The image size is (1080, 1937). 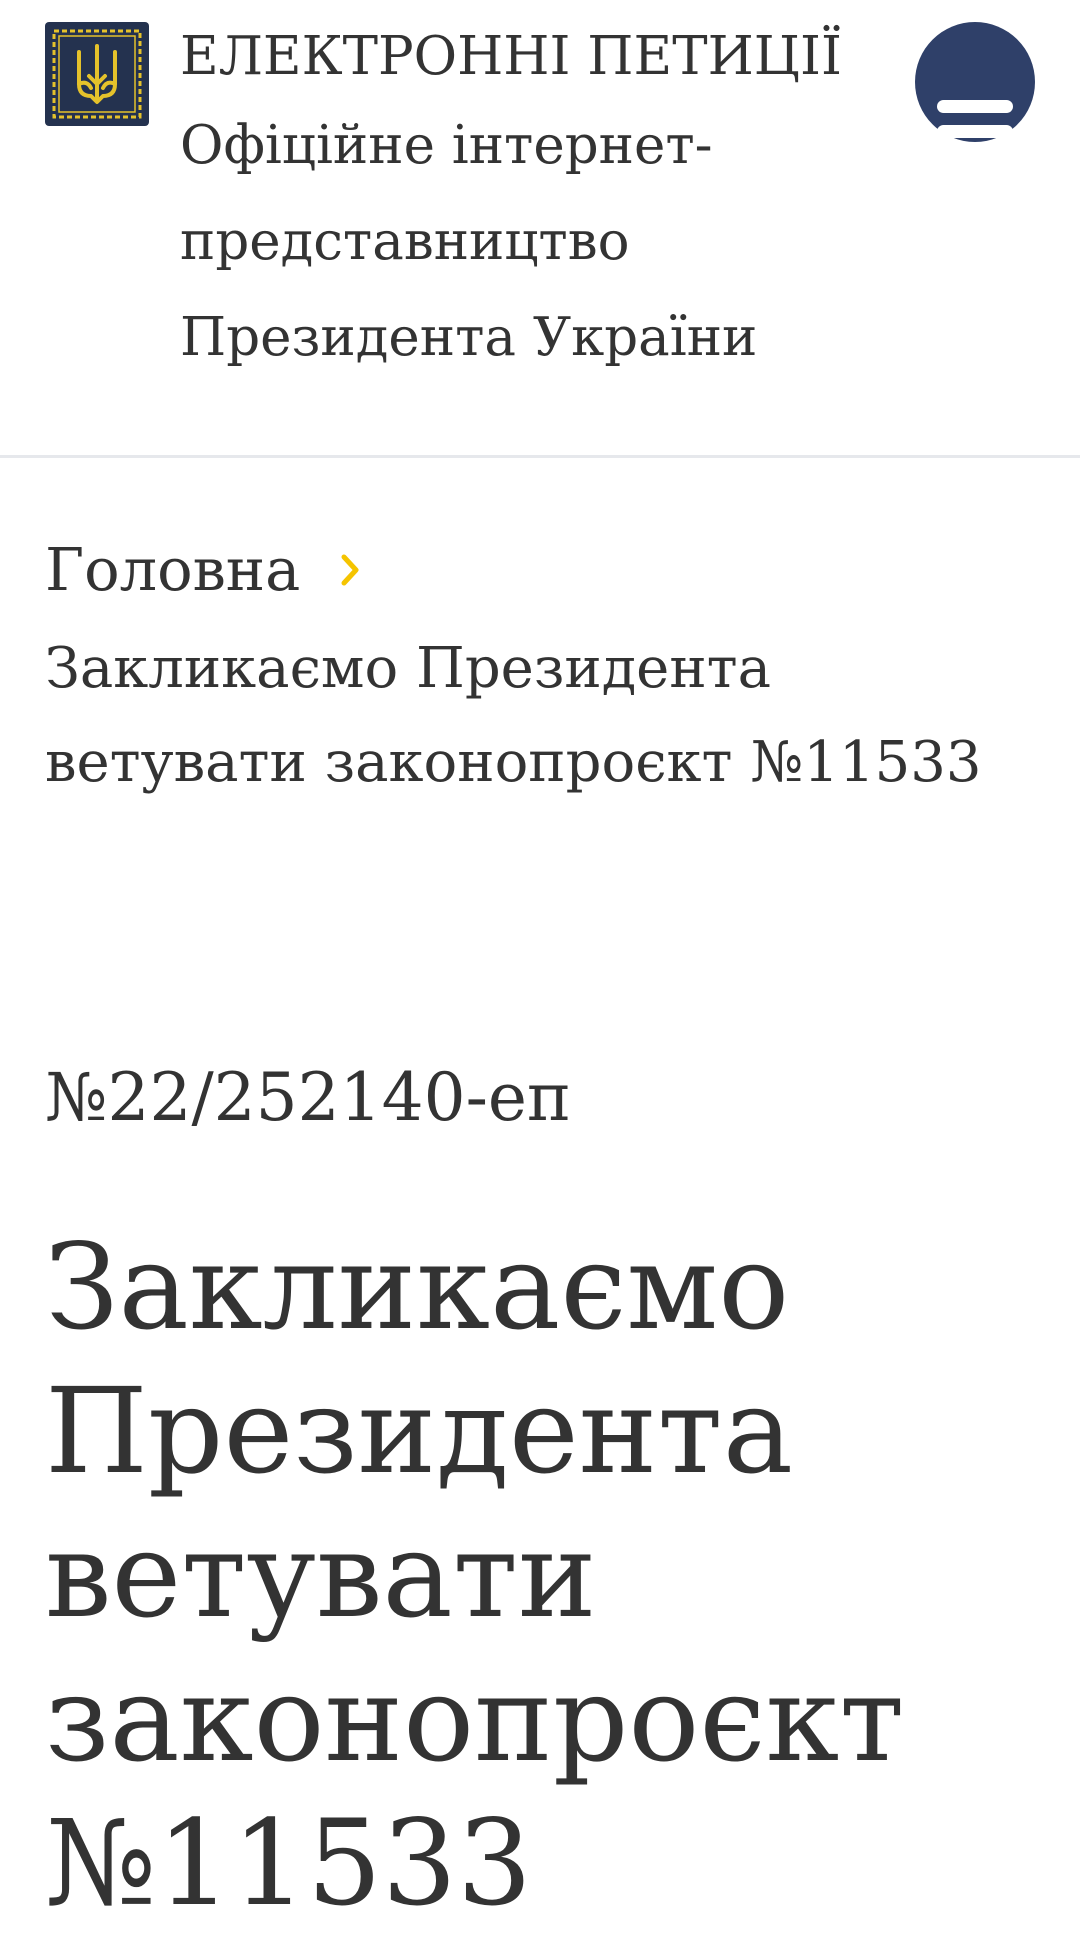 I want to click on site-title-main: ЕЛЕКТРОННІ ПЕТИЦІЇ, so click(x=511, y=56).